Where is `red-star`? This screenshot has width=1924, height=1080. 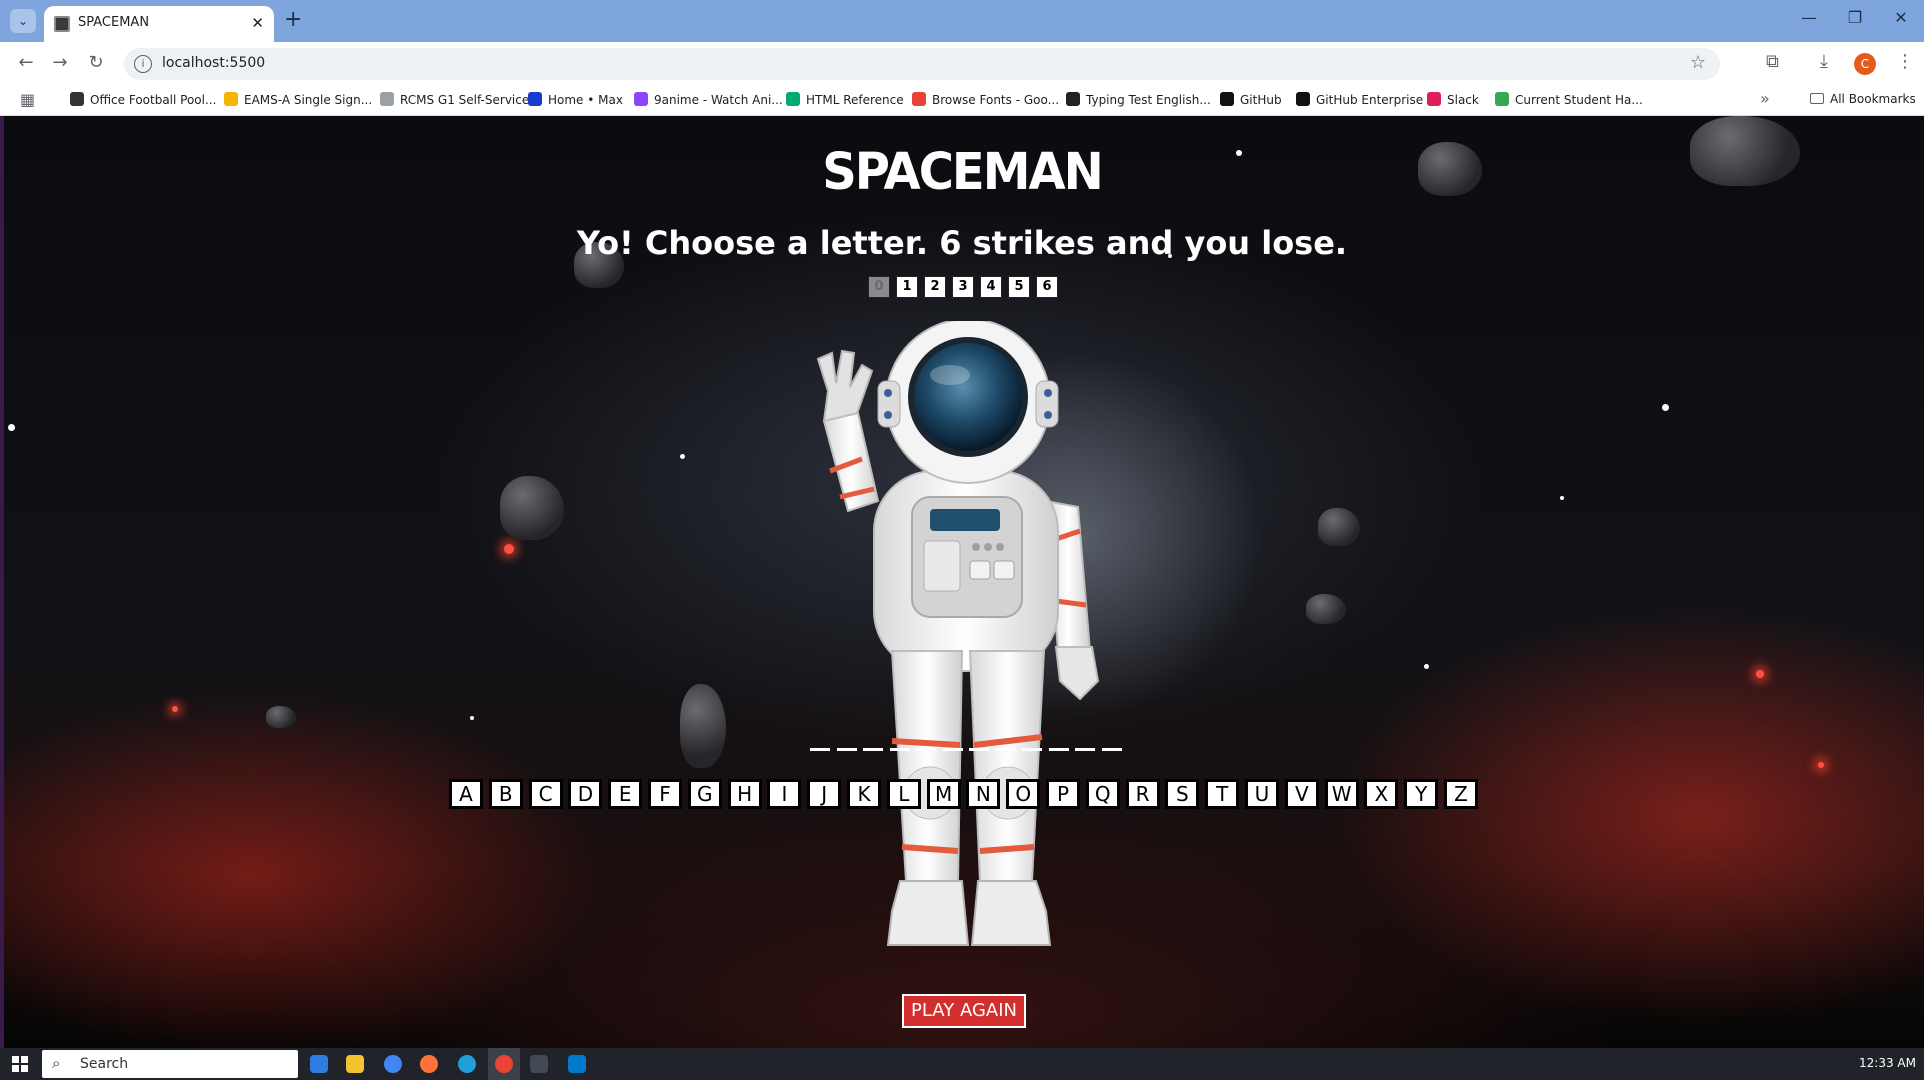
red-star is located at coordinates (175, 709).